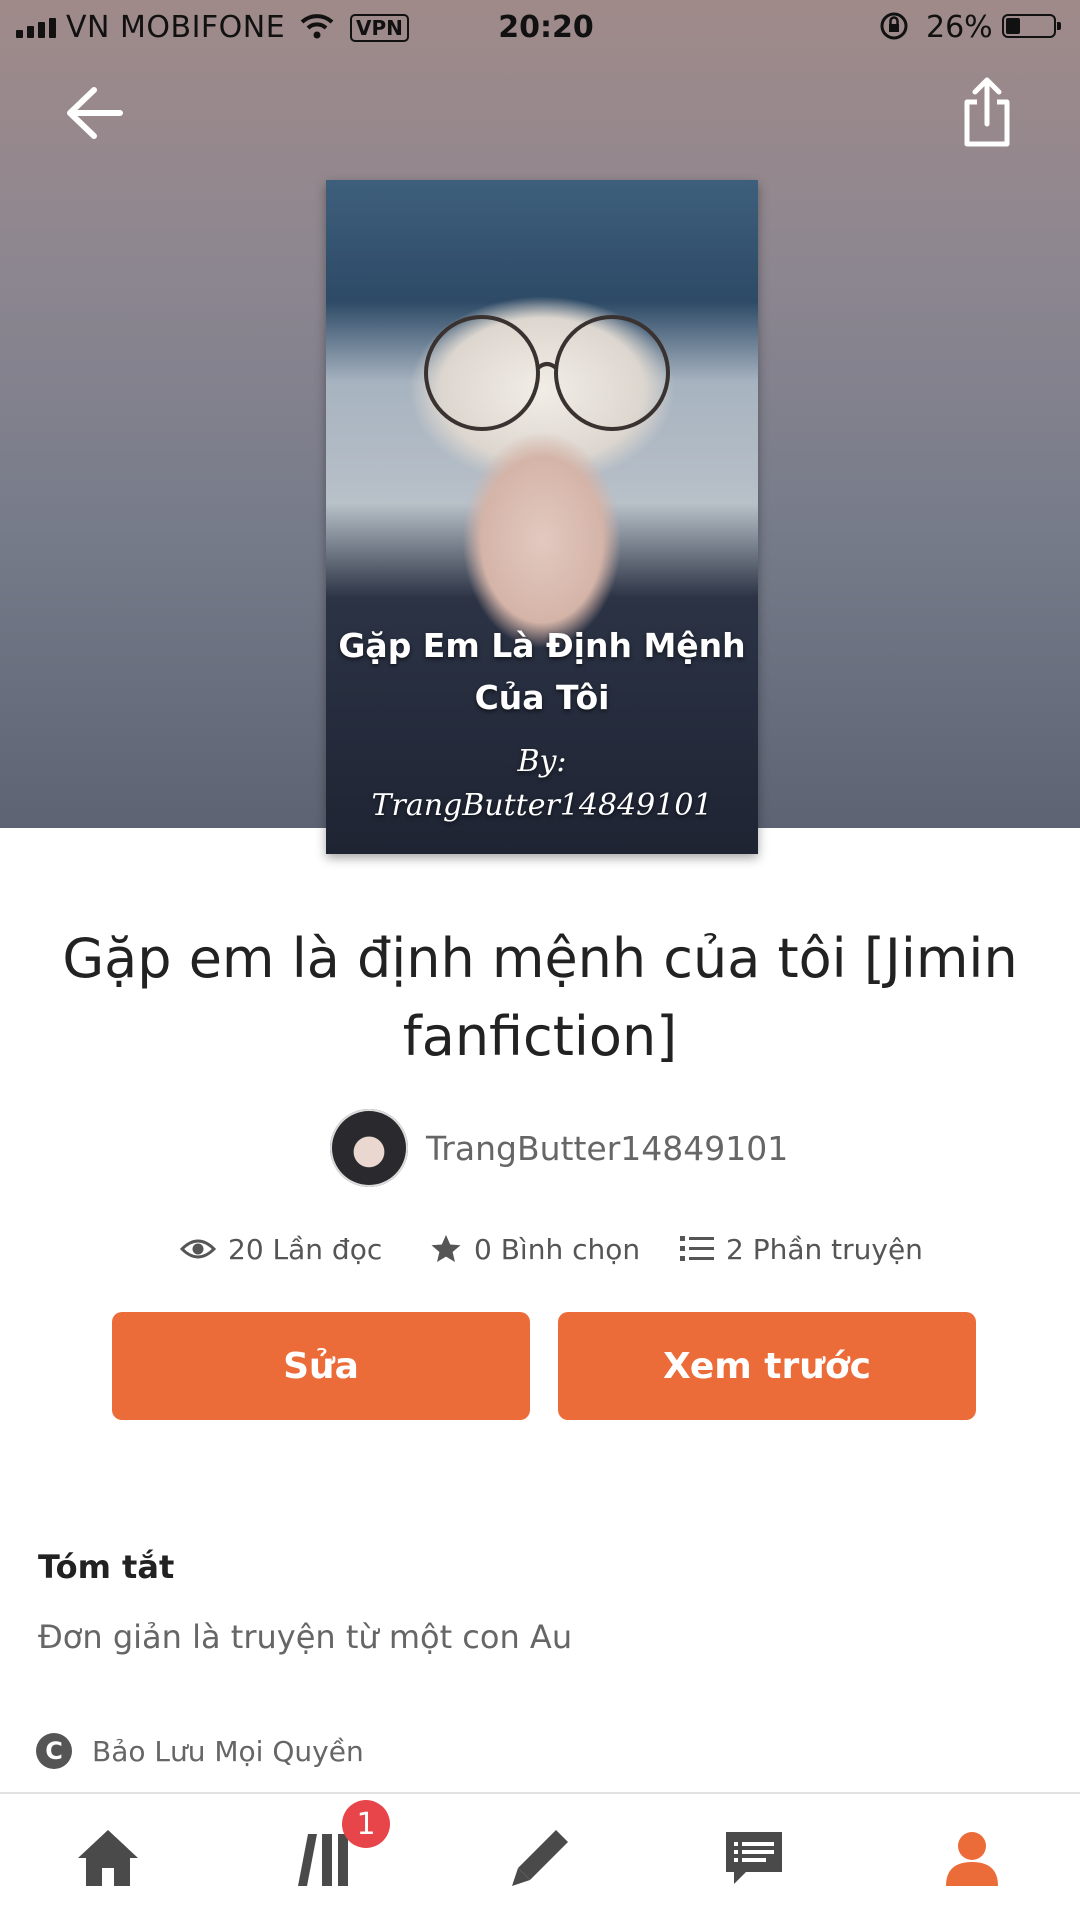 The image size is (1080, 1922). Describe the element at coordinates (106, 1567) in the screenshot. I see `summary-heading: Tóm tắt` at that location.